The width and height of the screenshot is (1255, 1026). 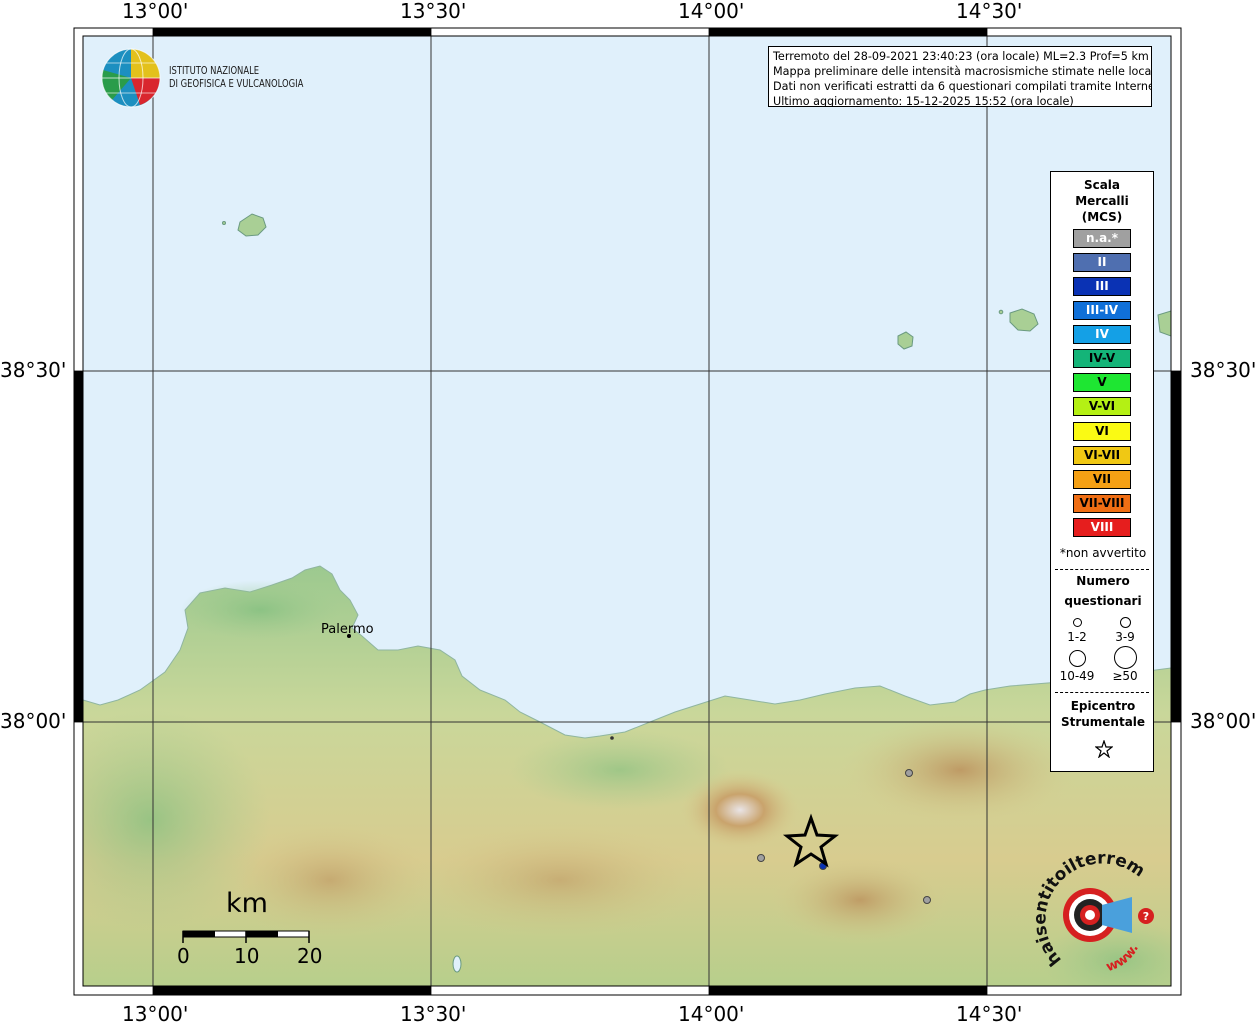 What do you see at coordinates (1102, 527) in the screenshot?
I see `mcs-swatch-viii: VIII` at bounding box center [1102, 527].